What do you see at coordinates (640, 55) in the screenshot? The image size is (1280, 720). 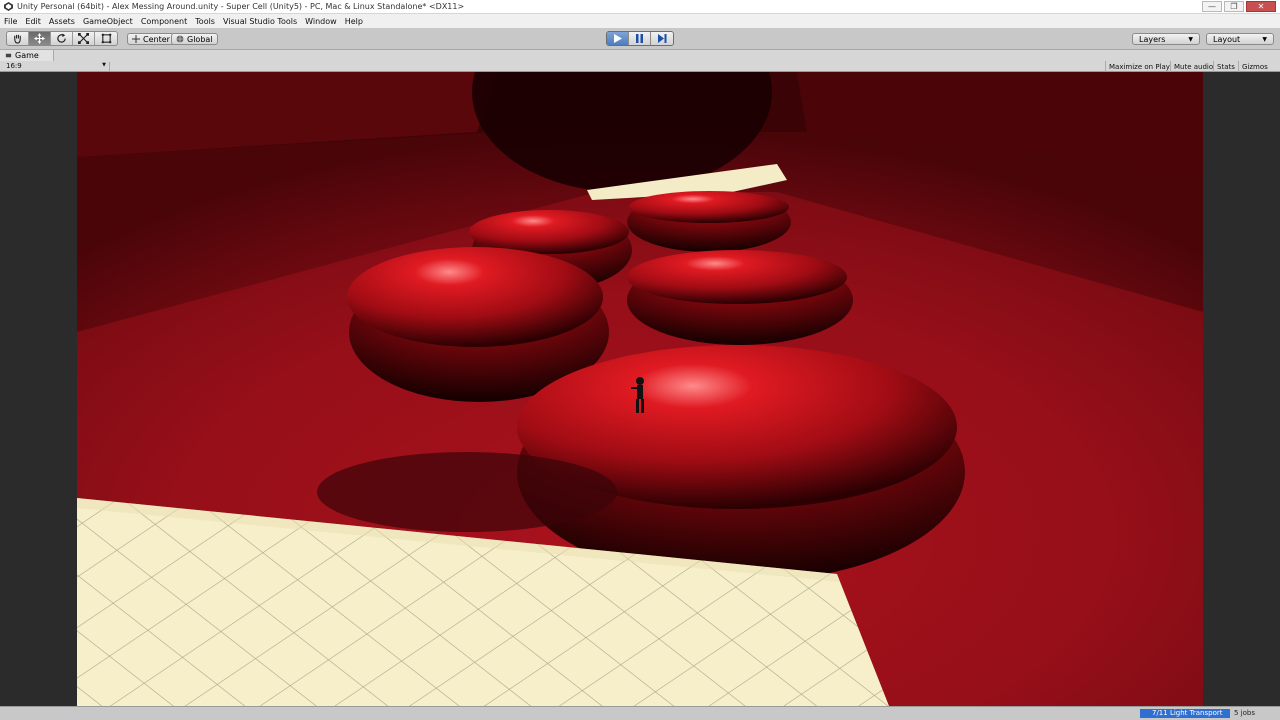 I see `game-tab-strip: Game` at bounding box center [640, 55].